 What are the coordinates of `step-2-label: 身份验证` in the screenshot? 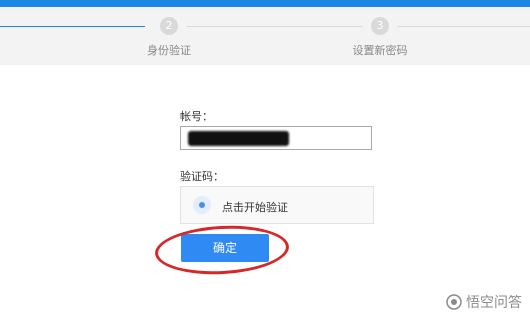 It's located at (169, 50).